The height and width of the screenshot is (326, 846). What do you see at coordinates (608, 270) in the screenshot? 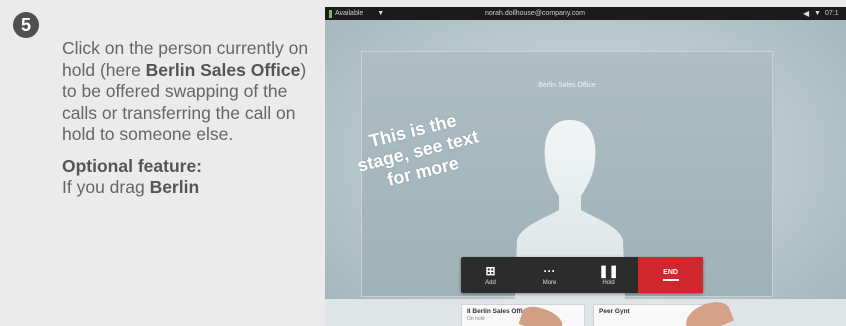
I see `pause-icon: ❚❚` at bounding box center [608, 270].